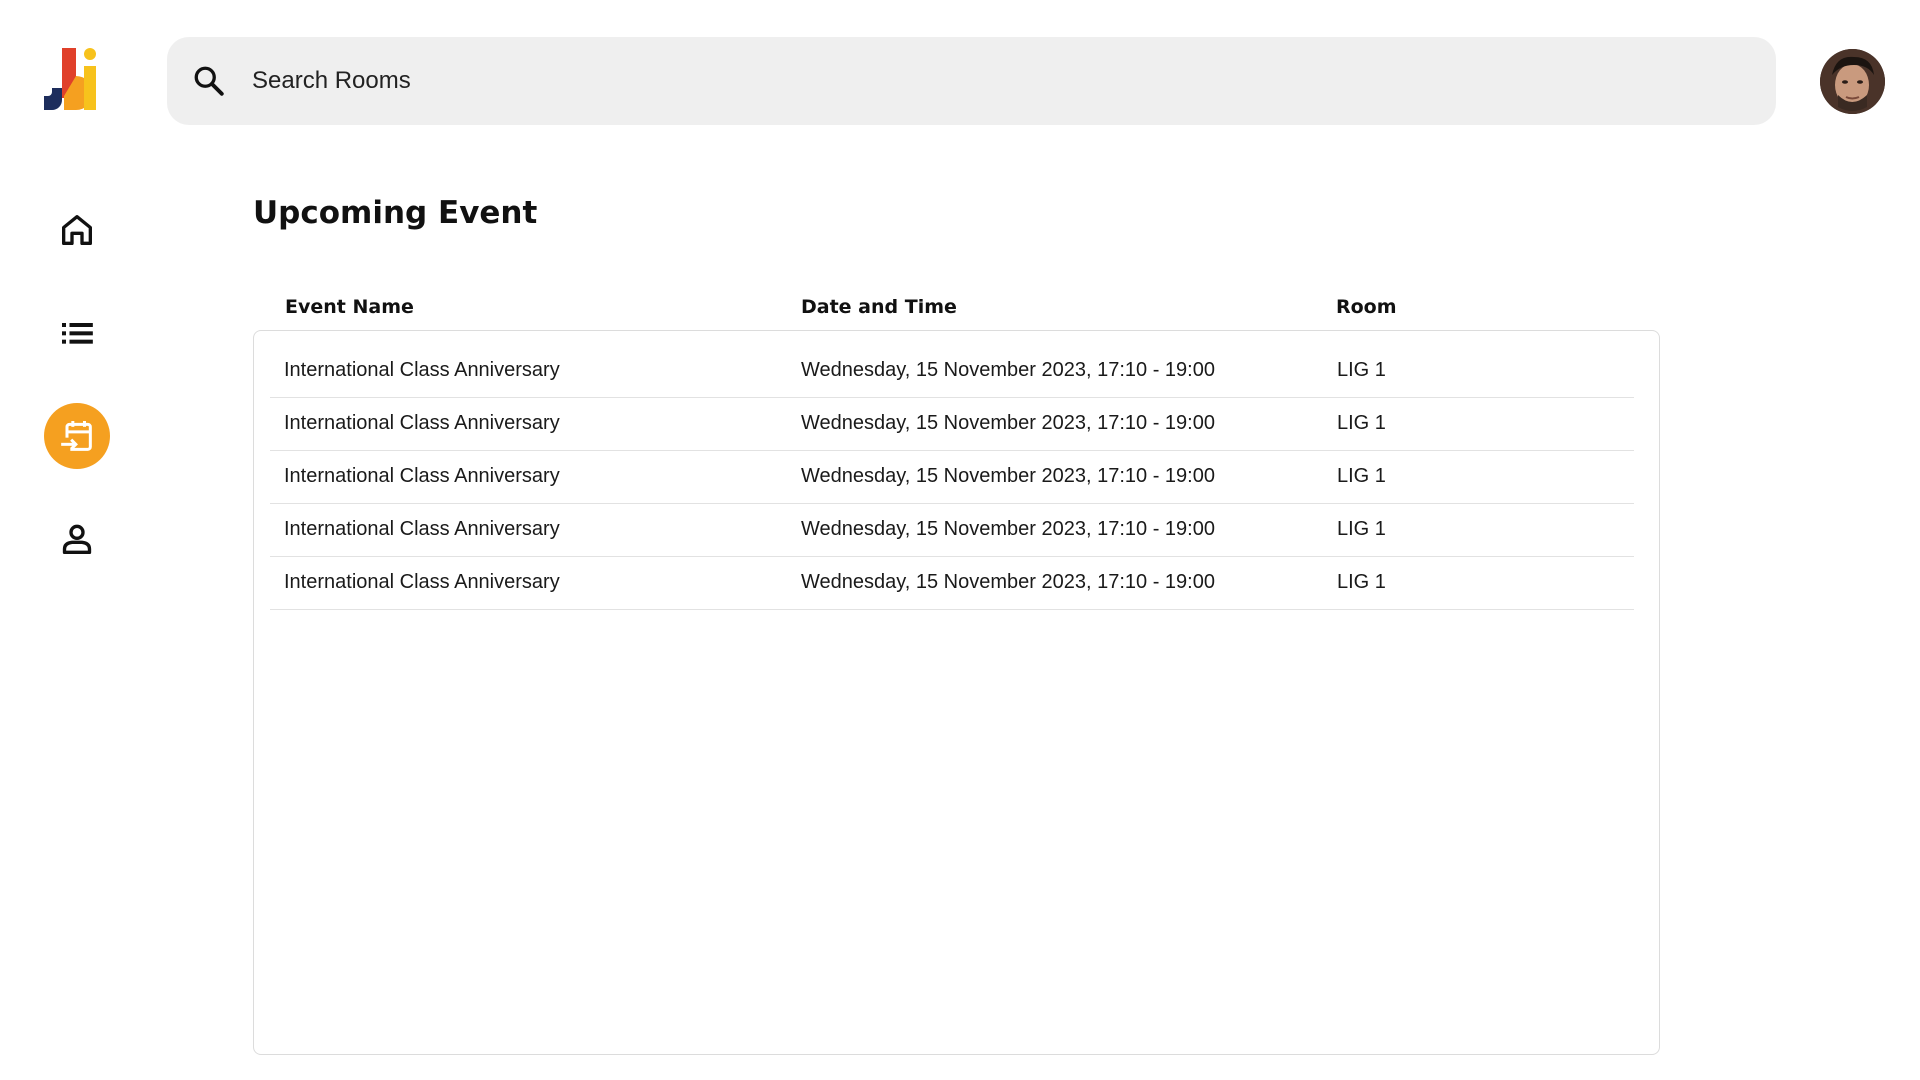 The image size is (1920, 1080). I want to click on app-logo, so click(78, 82).